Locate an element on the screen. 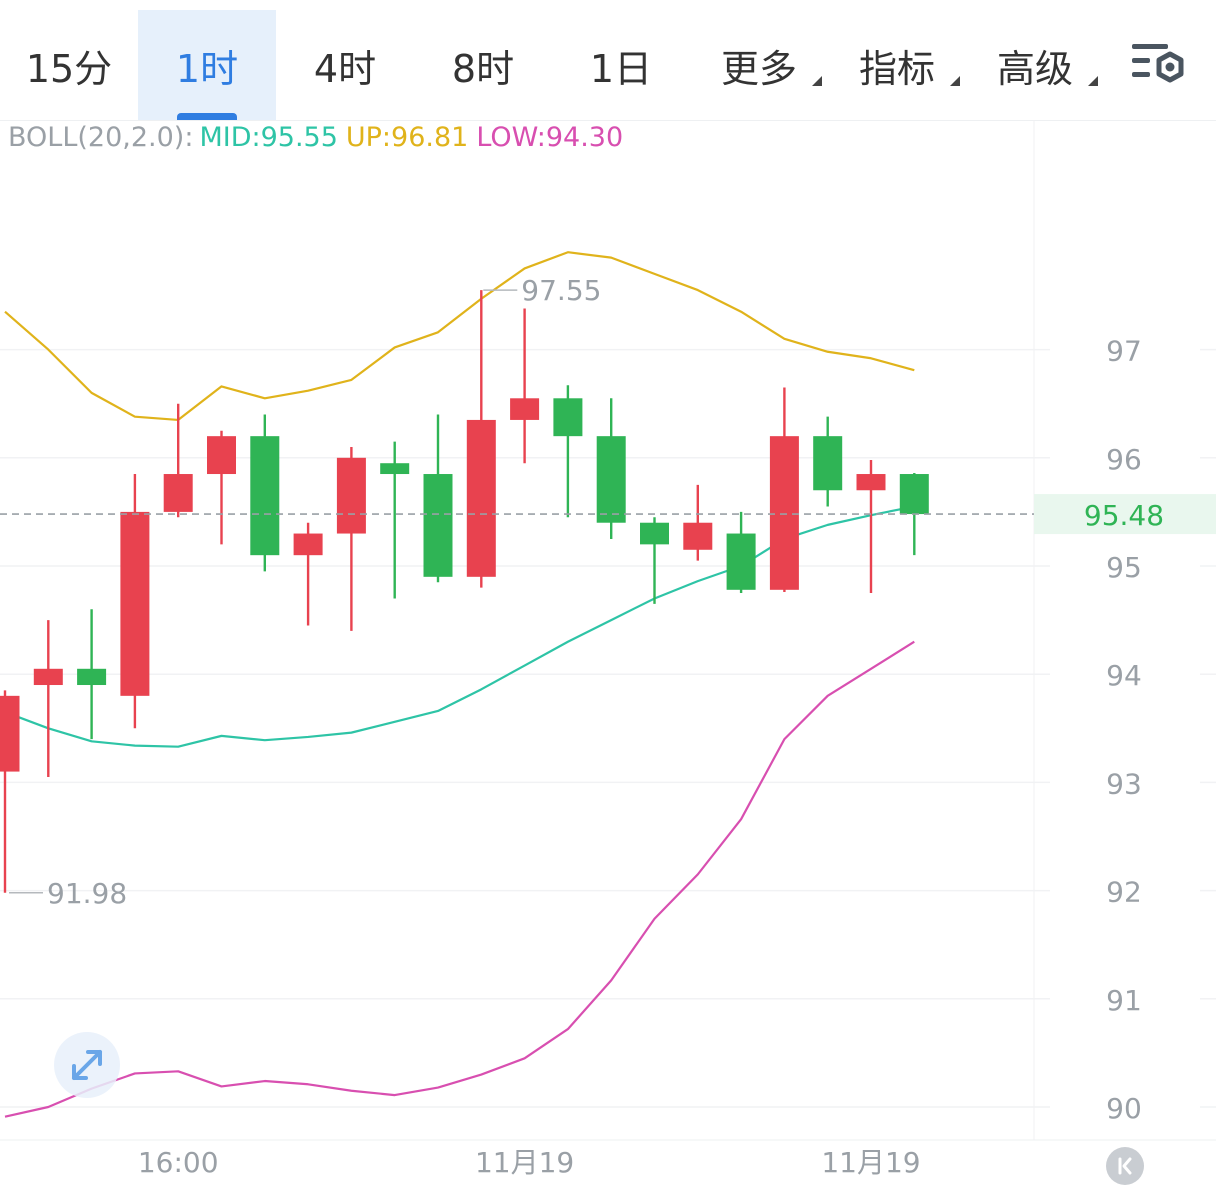 Image resolution: width=1216 pixels, height=1189 pixels. expand-arrows-icon is located at coordinates (87, 1065).